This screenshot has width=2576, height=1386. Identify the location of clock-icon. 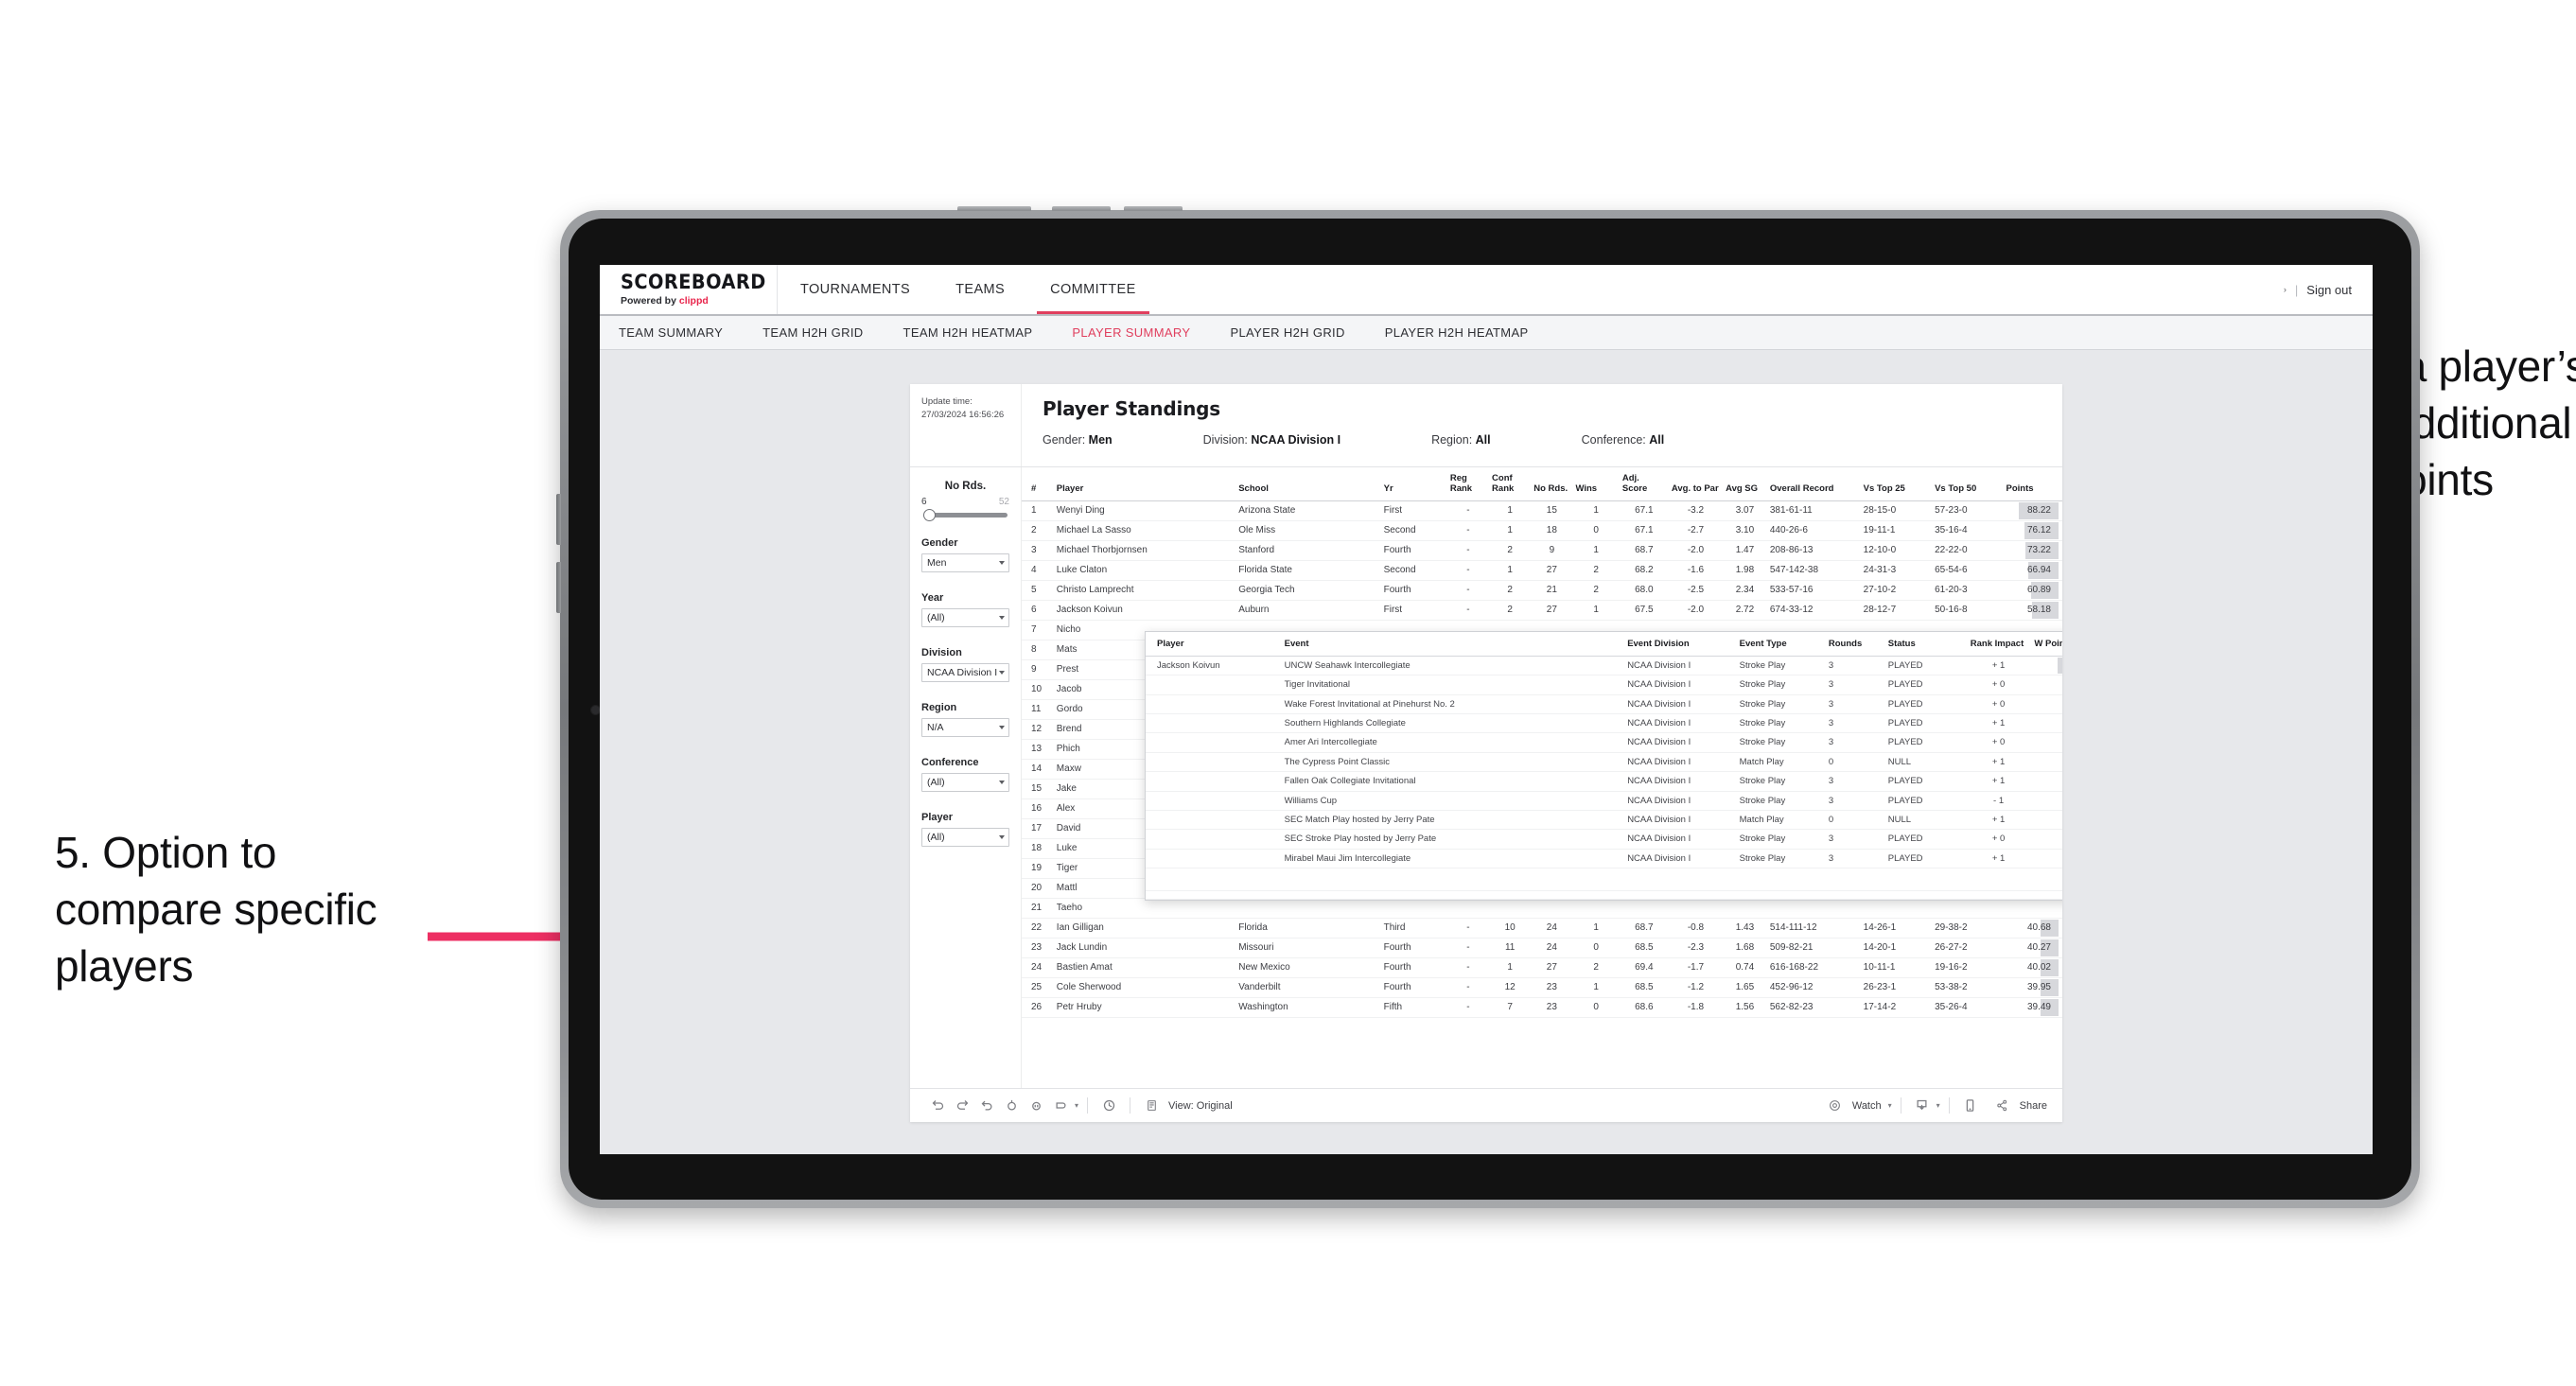
(1109, 1106).